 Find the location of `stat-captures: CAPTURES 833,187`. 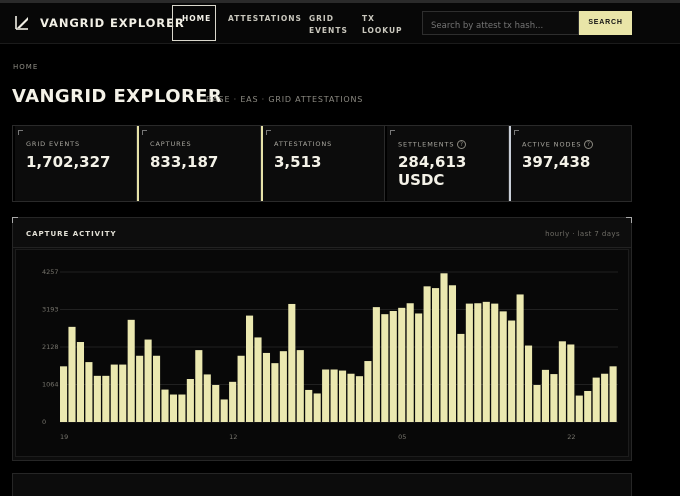

stat-captures: CAPTURES 833,187 is located at coordinates (199, 163).